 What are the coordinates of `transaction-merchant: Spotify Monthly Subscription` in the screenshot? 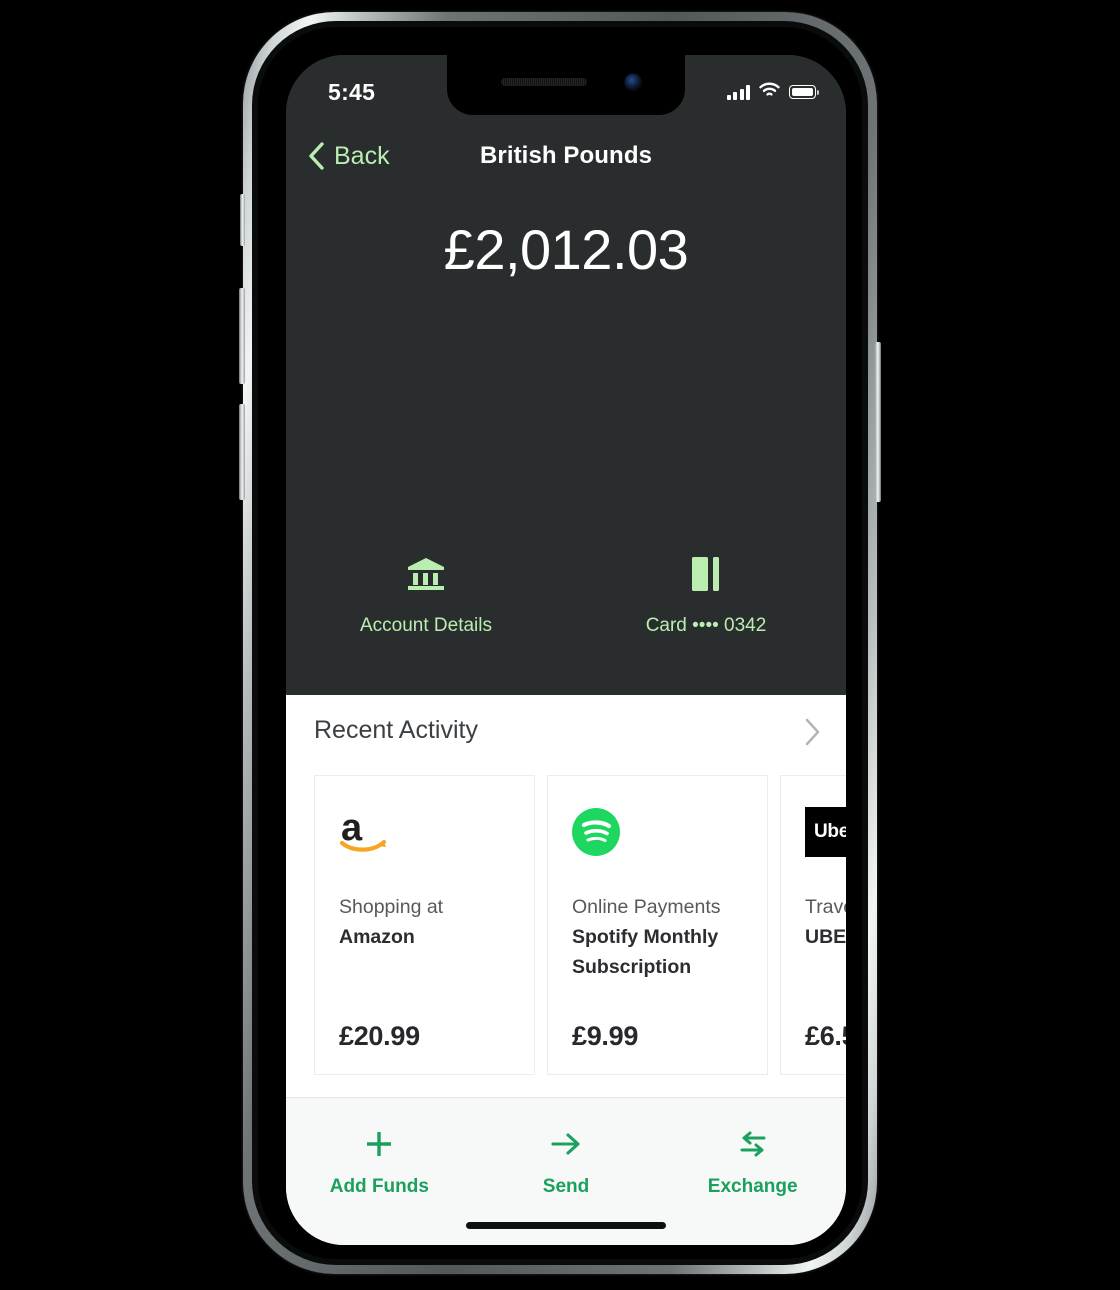 It's located at (645, 952).